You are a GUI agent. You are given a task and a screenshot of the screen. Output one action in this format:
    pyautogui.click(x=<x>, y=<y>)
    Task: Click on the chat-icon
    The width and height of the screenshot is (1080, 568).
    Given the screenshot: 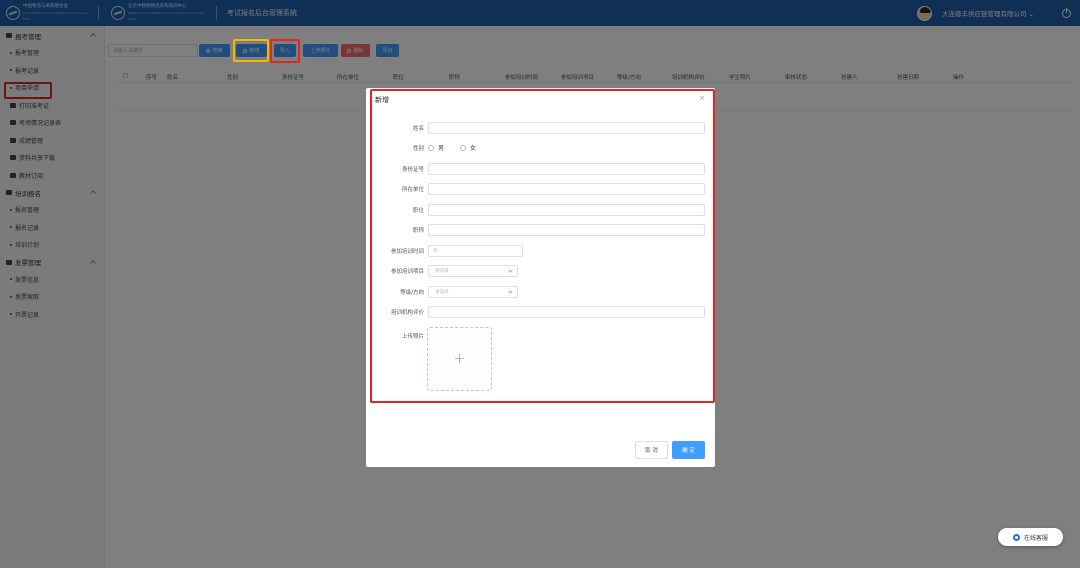 What is the action you would take?
    pyautogui.click(x=1016, y=537)
    